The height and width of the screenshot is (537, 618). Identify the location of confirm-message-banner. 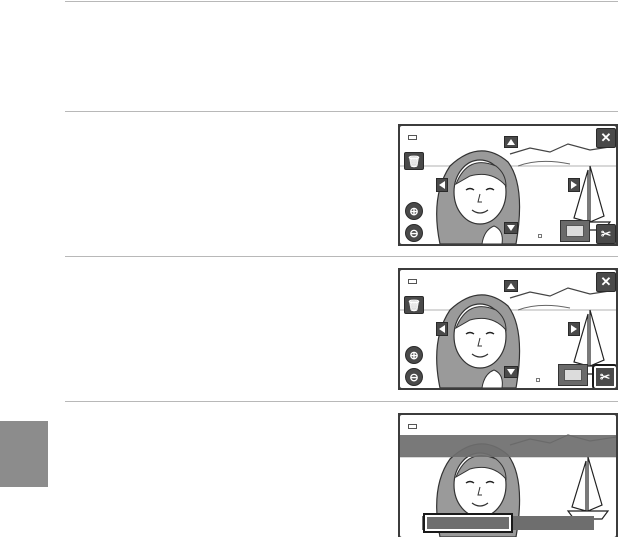
(508, 446).